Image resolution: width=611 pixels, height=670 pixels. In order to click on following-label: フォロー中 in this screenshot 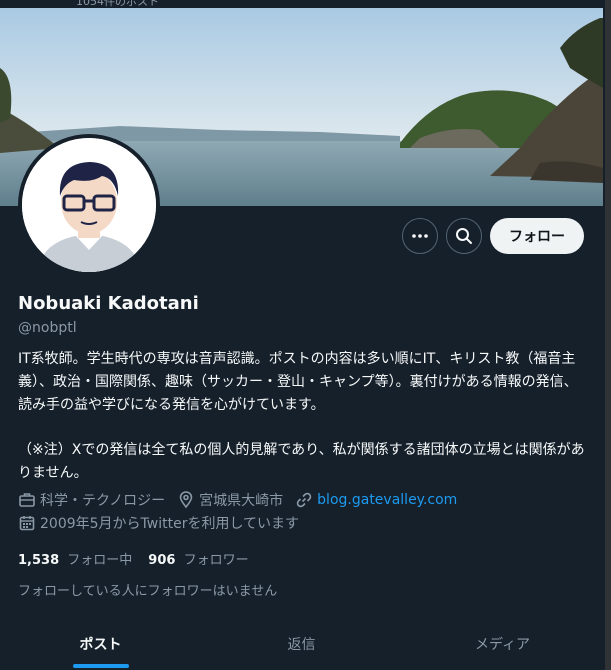, I will do `click(100, 560)`.